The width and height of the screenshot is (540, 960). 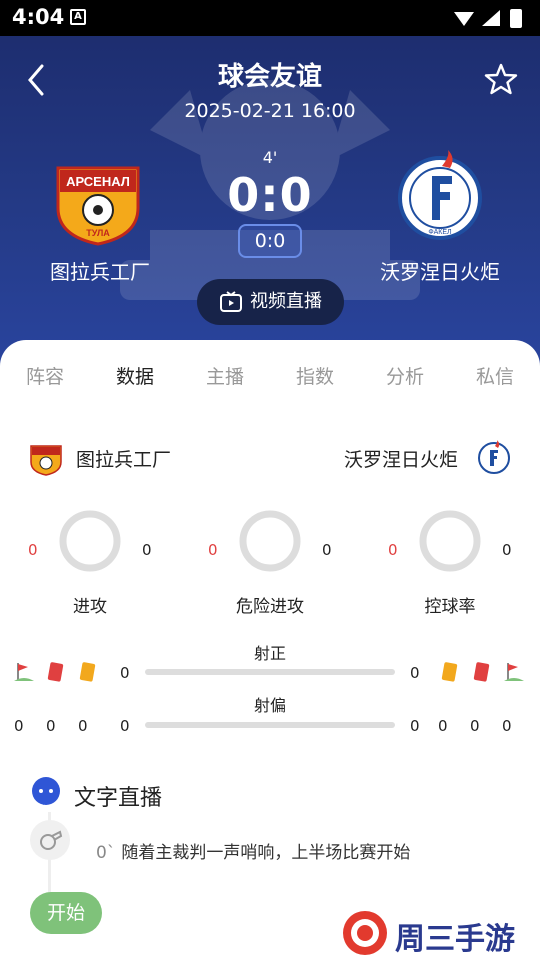 What do you see at coordinates (415, 673) in the screenshot?
I see `shots-on-target-away-value: 0` at bounding box center [415, 673].